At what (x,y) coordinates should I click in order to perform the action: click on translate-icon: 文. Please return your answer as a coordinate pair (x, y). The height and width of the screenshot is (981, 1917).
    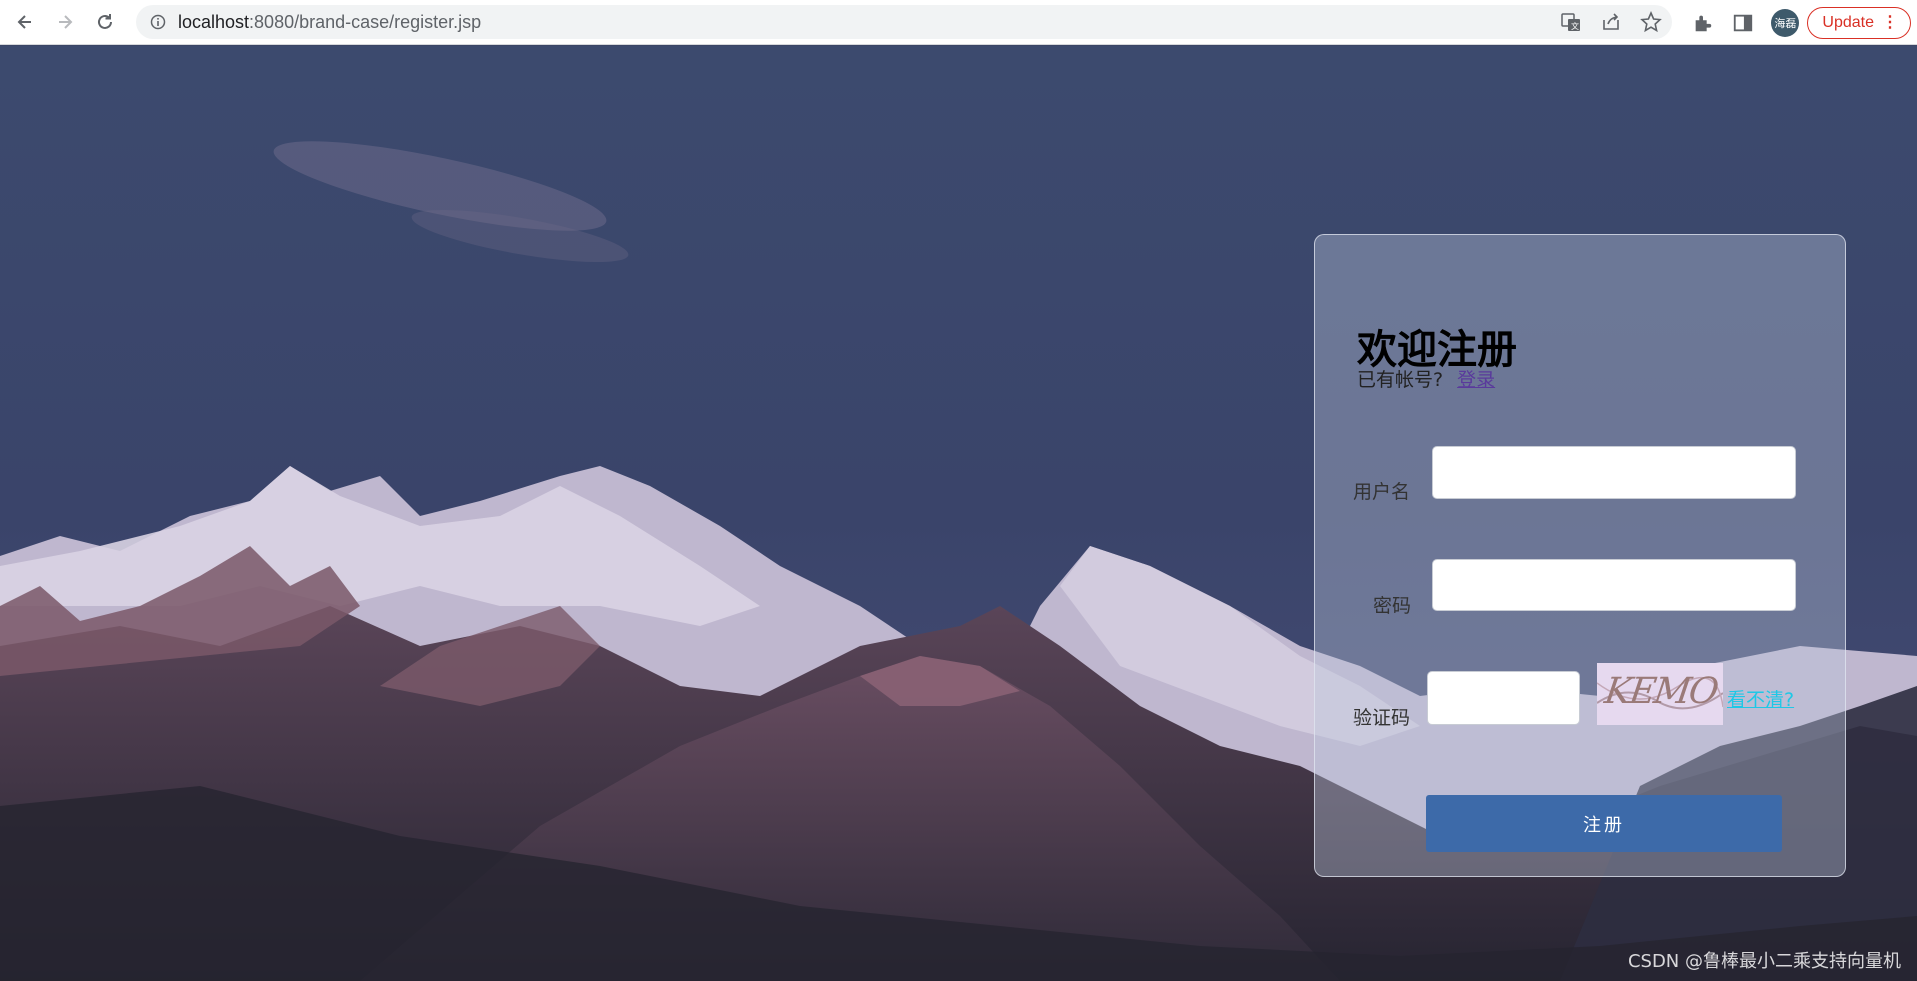
    Looking at the image, I should click on (1571, 22).